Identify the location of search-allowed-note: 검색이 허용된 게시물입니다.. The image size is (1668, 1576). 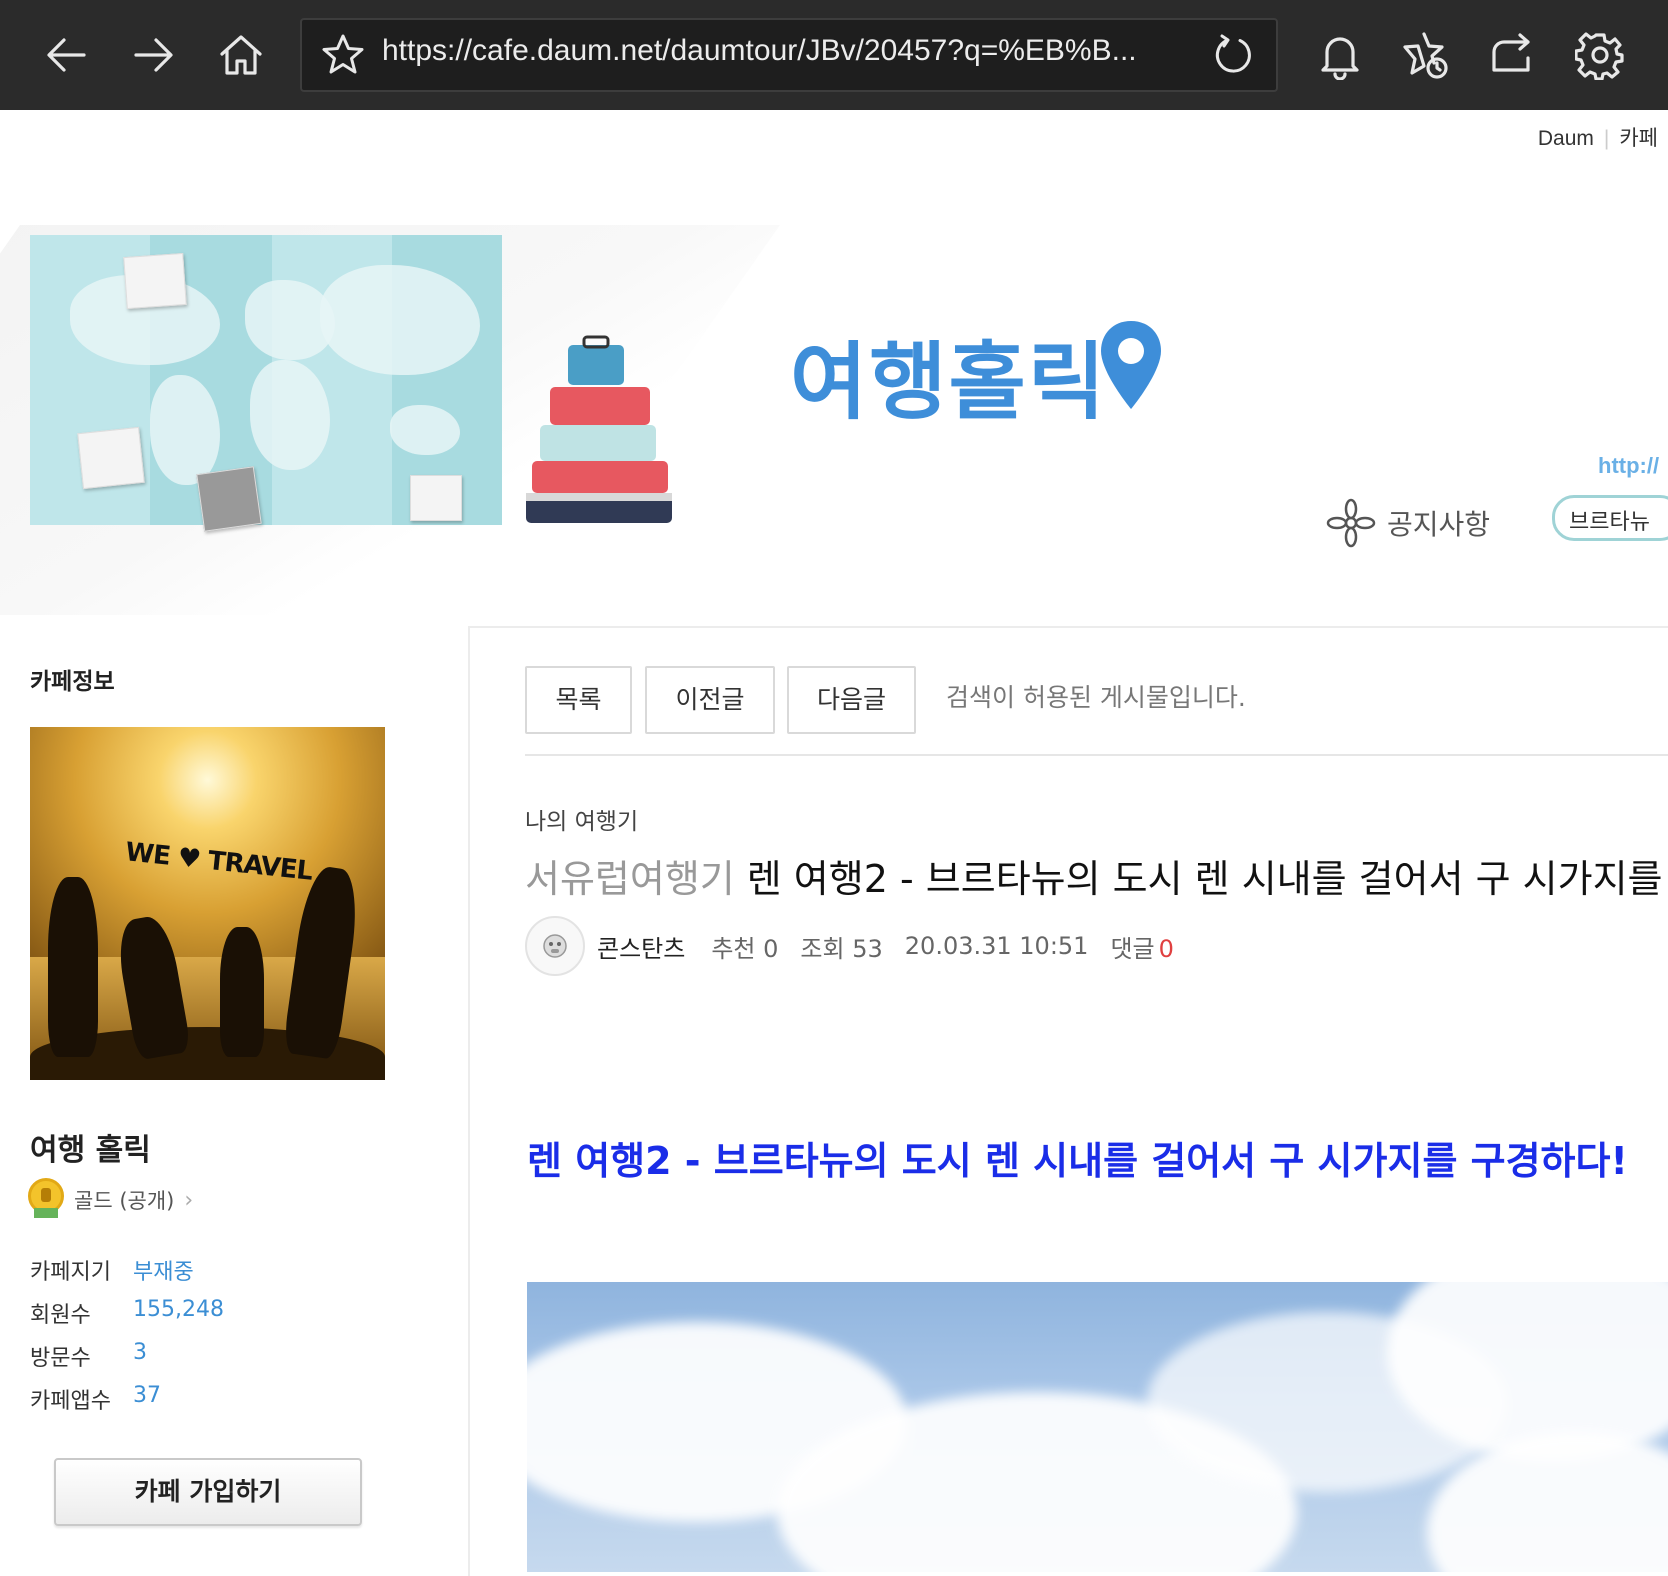
(1096, 697).